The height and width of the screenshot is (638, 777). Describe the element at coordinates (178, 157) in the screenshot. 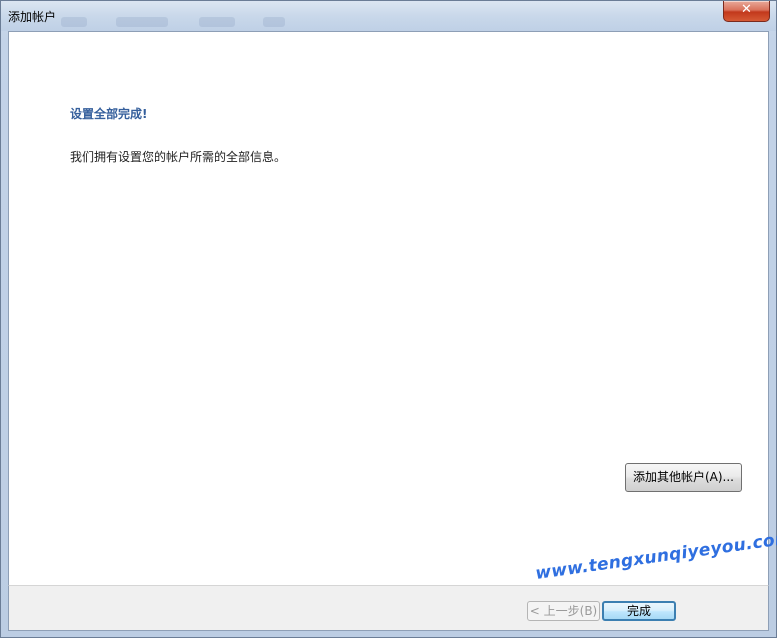

I see `completion-message: 我们拥有设置您的帐户所需的全部信息。` at that location.